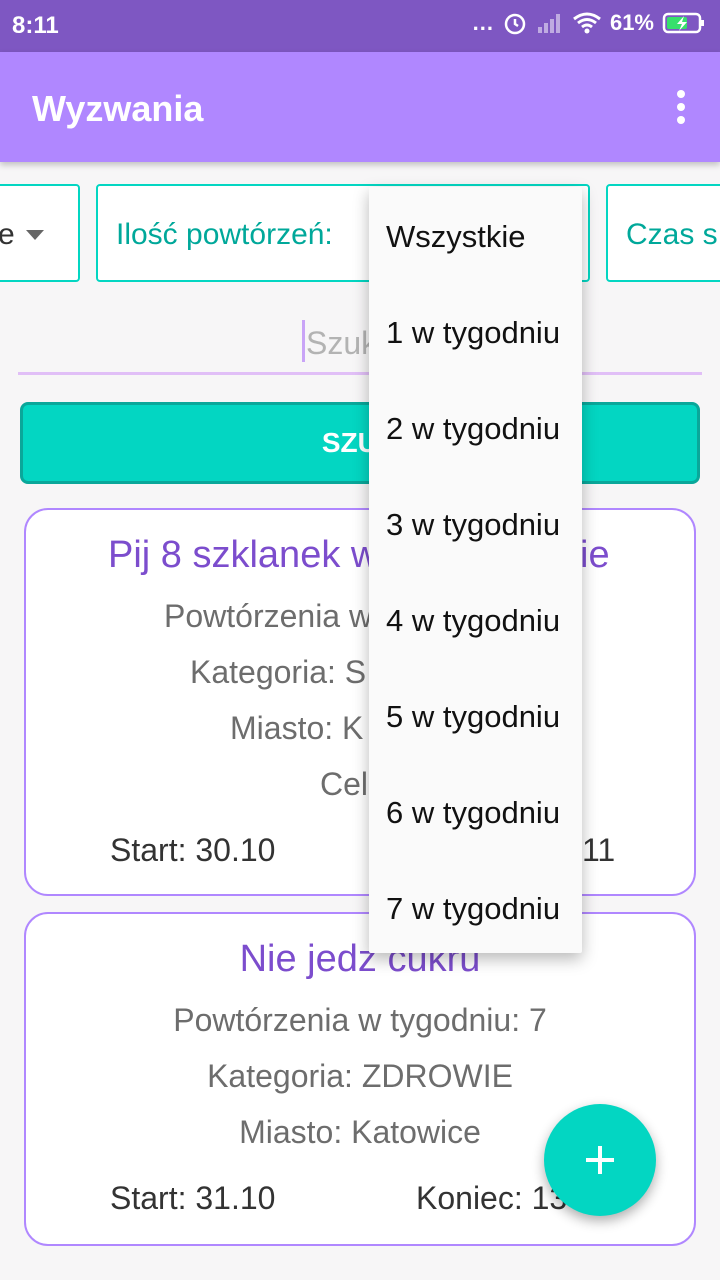 The height and width of the screenshot is (1280, 720). I want to click on status-bar: 8:11 ... 61%, so click(360, 26).